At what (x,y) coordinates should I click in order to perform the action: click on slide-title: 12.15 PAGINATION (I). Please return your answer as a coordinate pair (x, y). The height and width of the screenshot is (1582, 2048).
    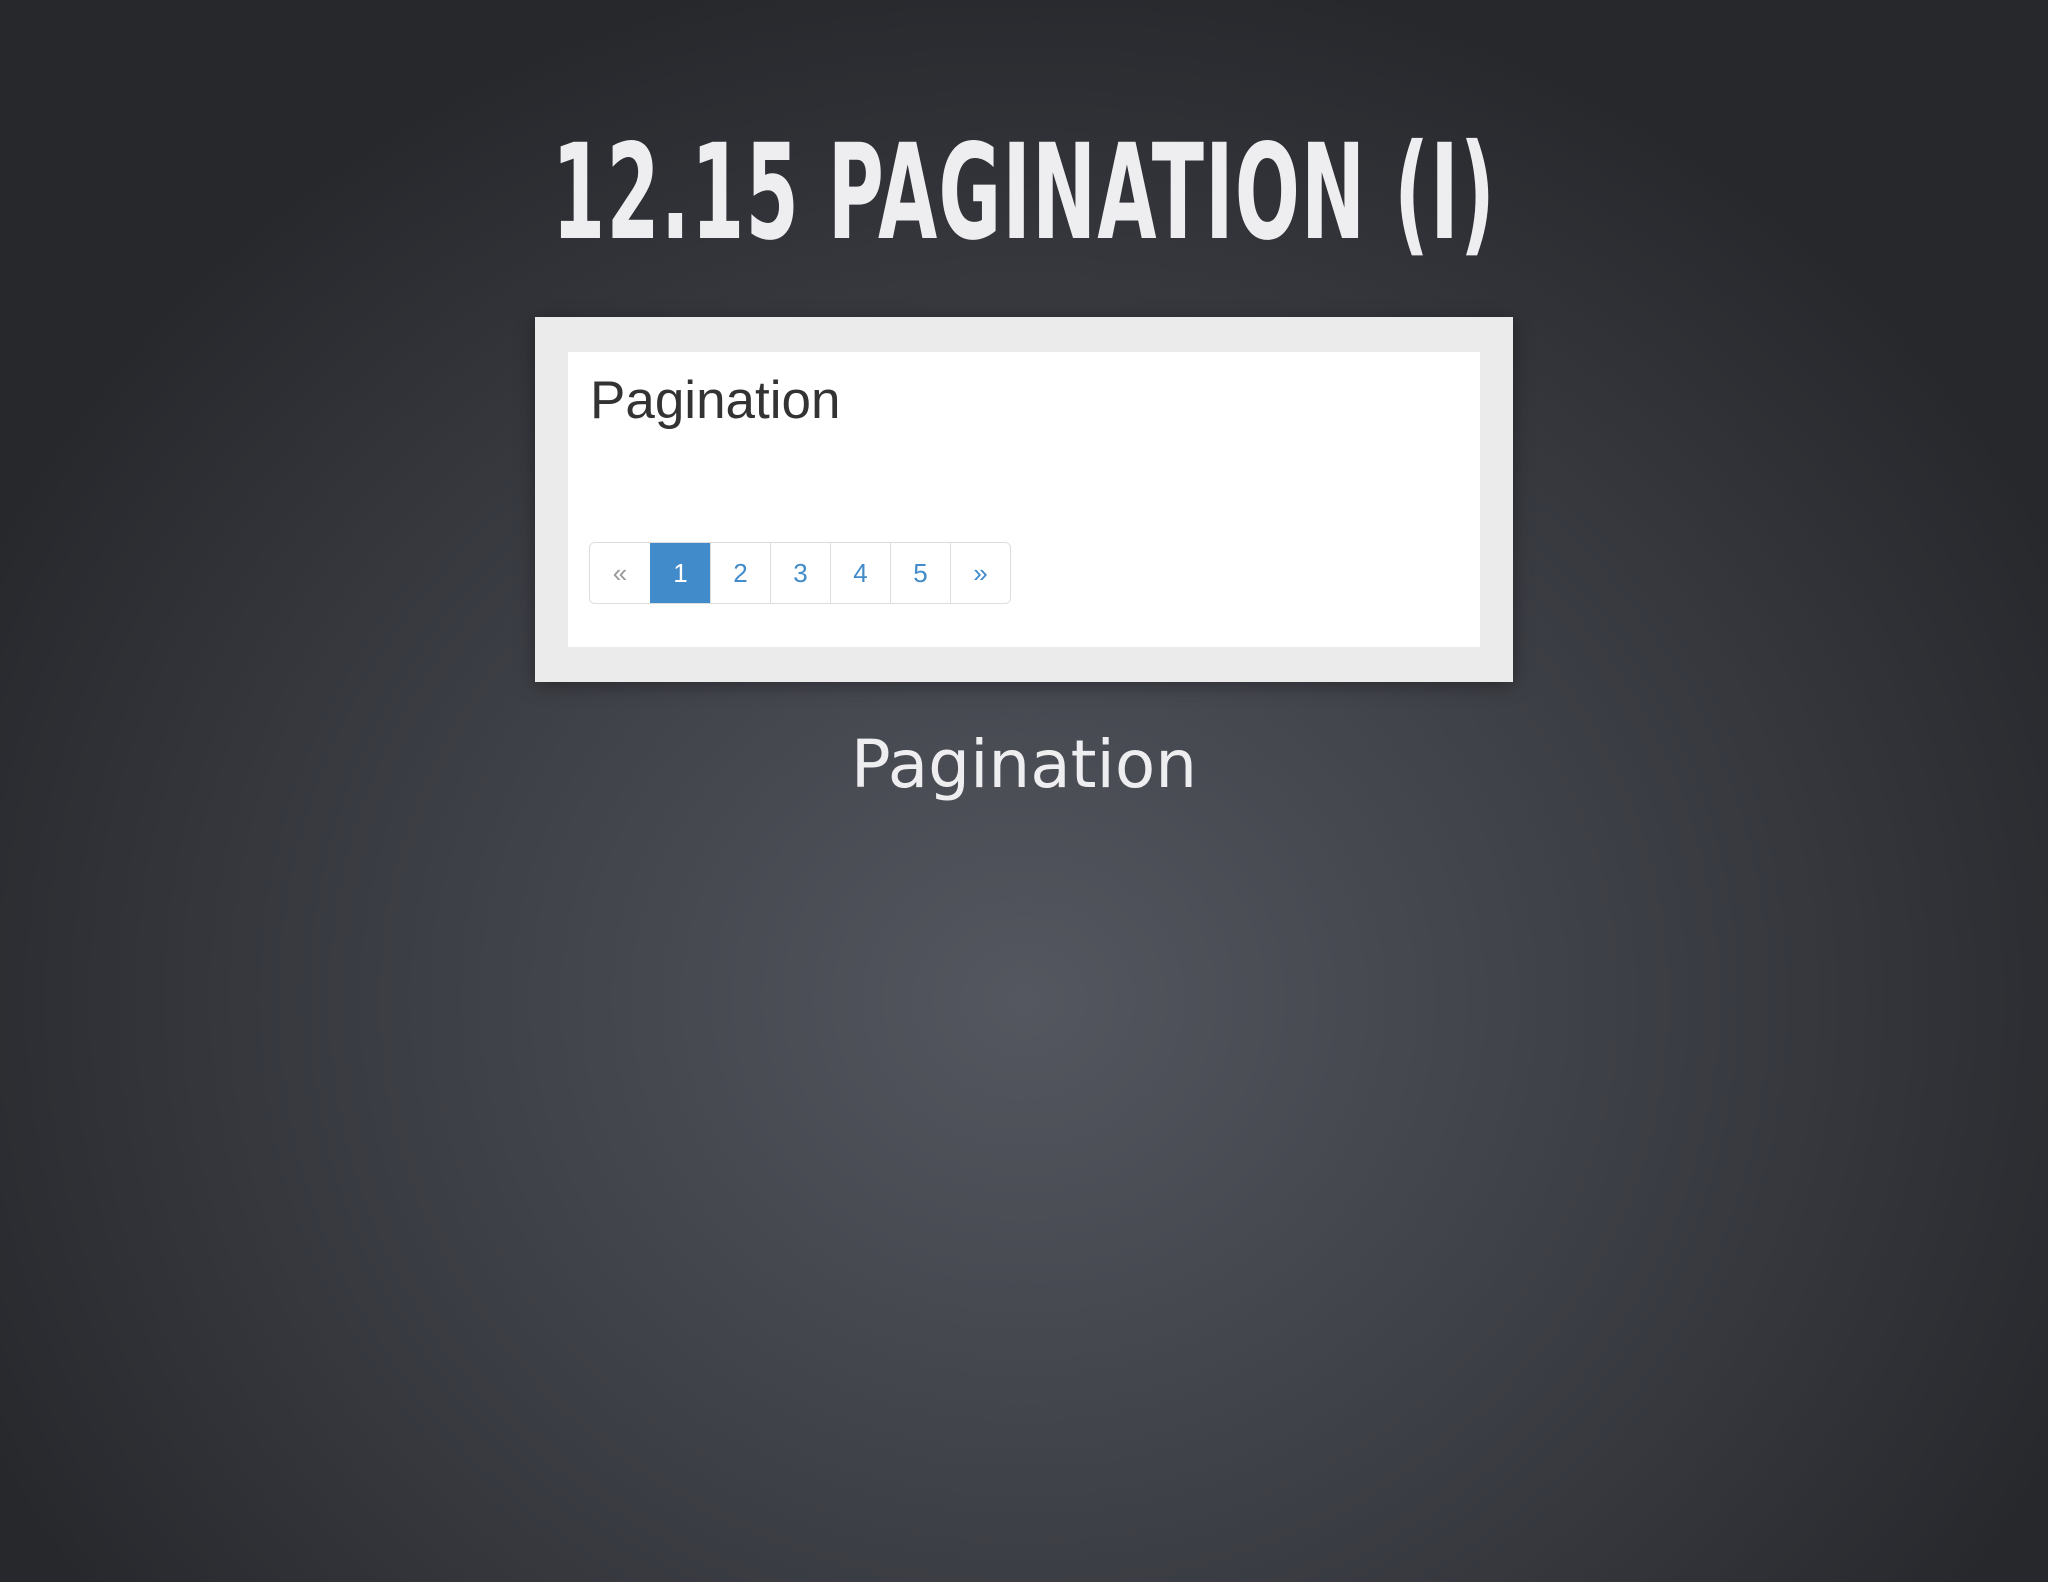
    Looking at the image, I should click on (1024, 193).